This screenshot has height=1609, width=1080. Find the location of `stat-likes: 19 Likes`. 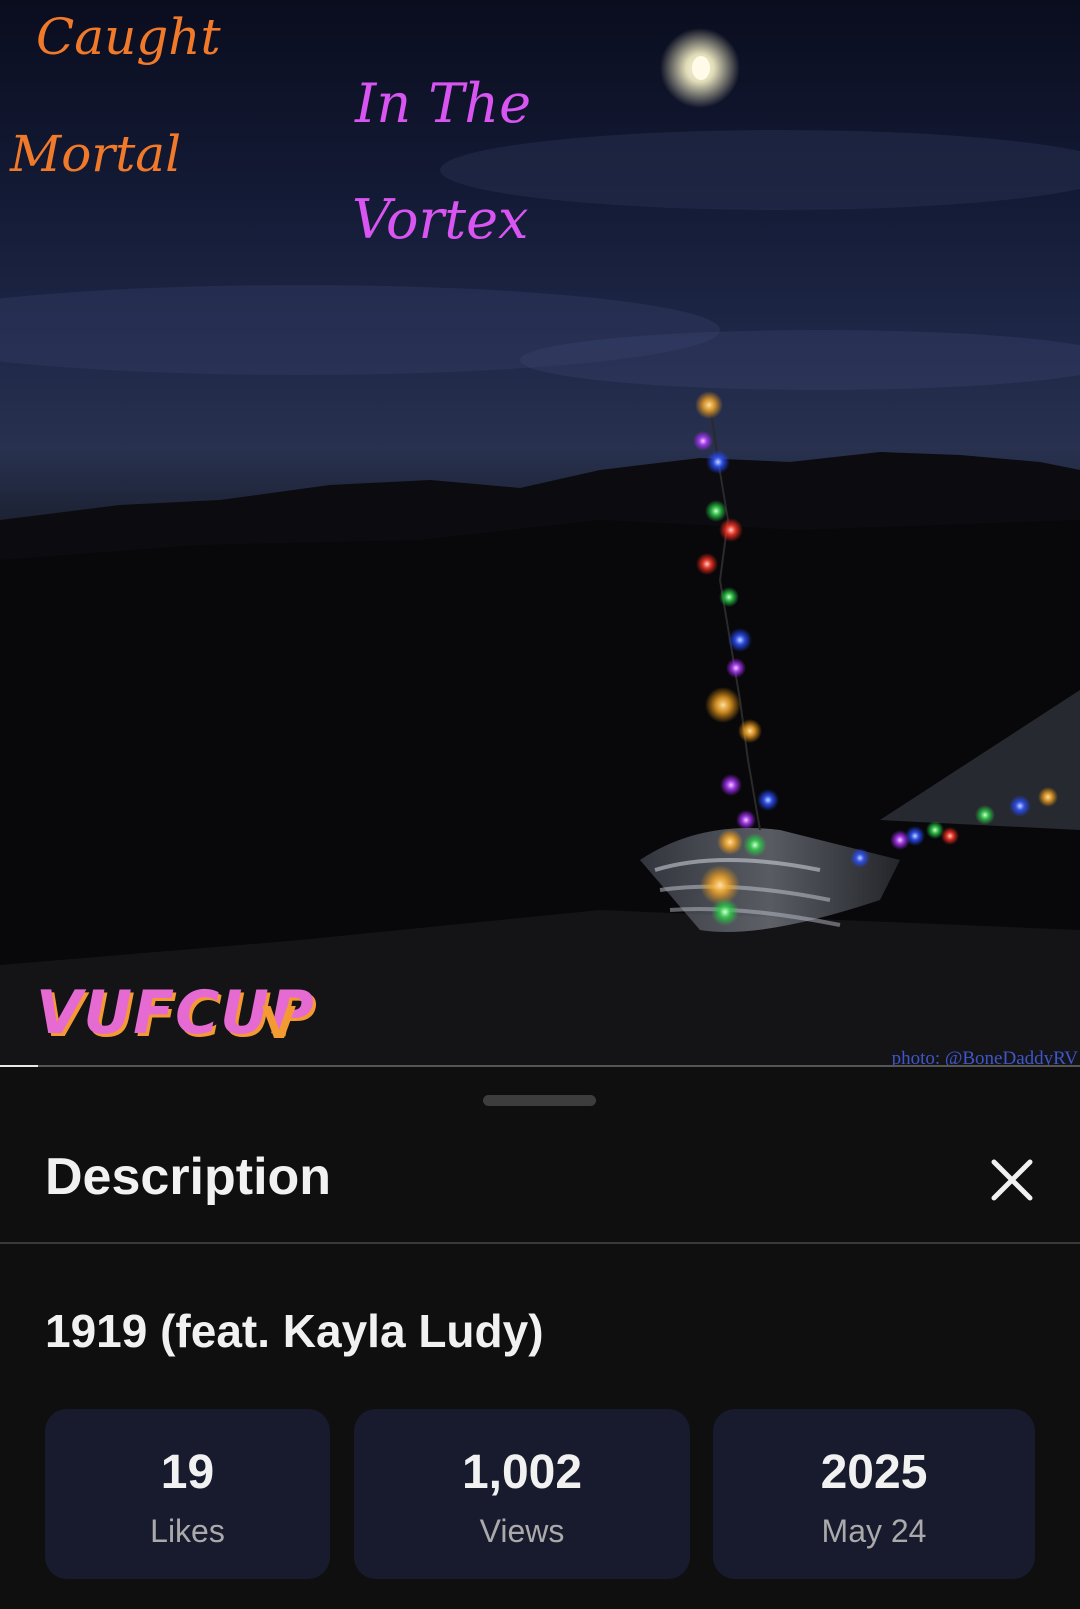

stat-likes: 19 Likes is located at coordinates (187, 1494).